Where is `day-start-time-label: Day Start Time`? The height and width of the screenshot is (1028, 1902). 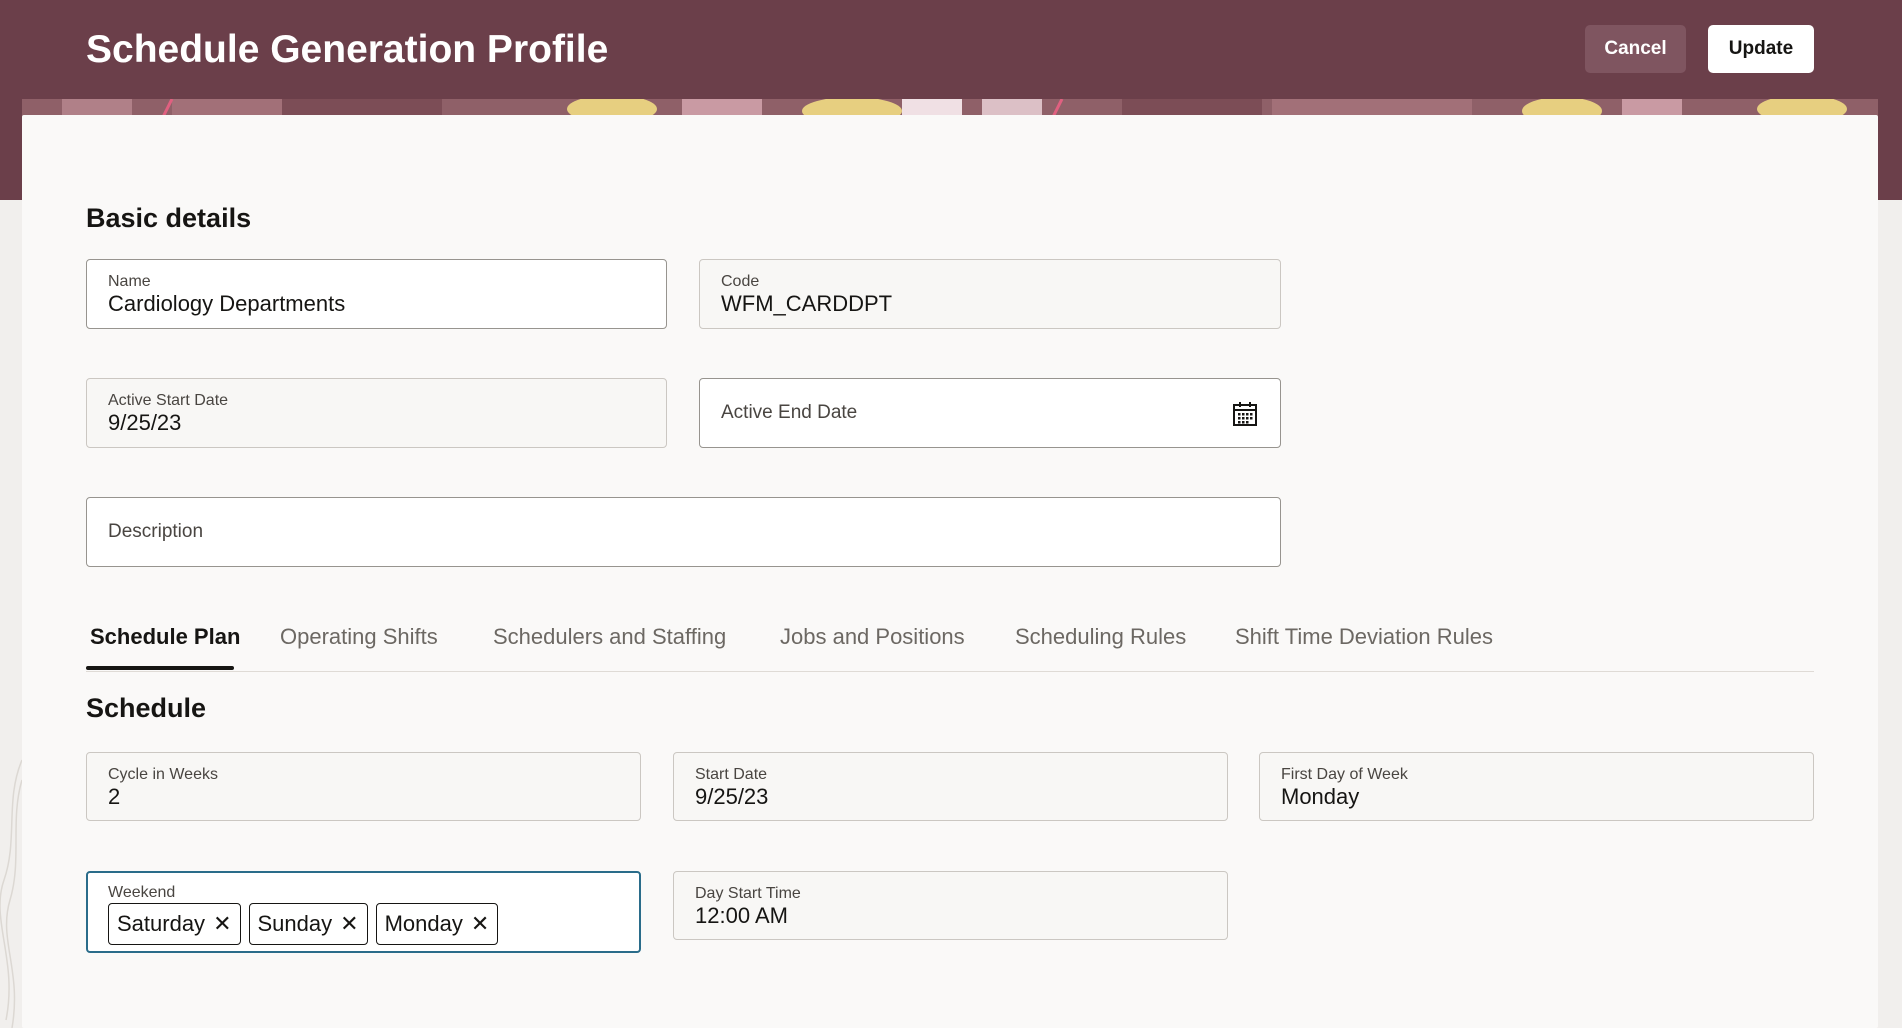 day-start-time-label: Day Start Time is located at coordinates (748, 893).